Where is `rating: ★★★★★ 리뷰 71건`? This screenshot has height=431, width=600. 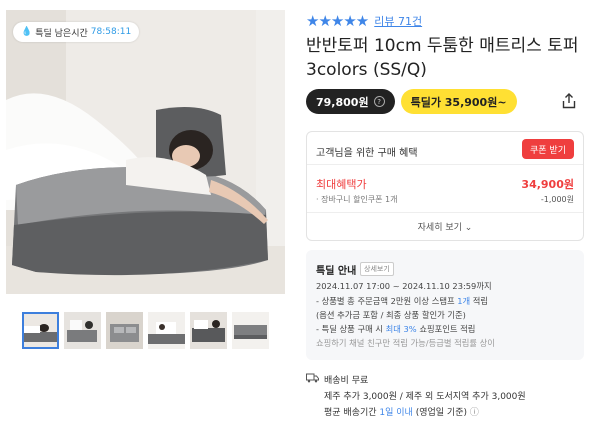 rating: ★★★★★ 리뷰 71건 is located at coordinates (364, 21).